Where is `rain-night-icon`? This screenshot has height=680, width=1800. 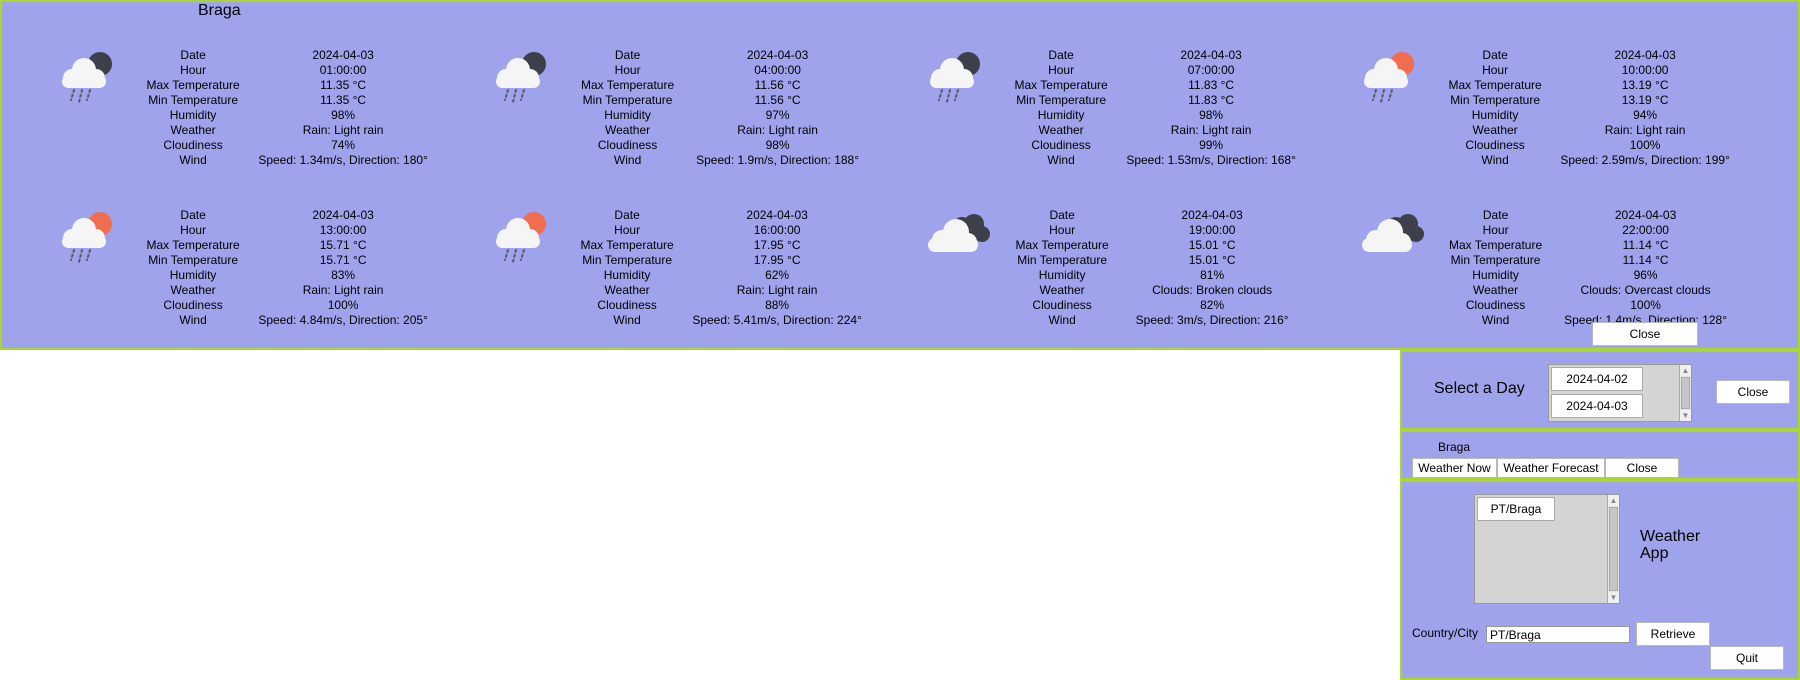
rain-night-icon is located at coordinates (523, 77).